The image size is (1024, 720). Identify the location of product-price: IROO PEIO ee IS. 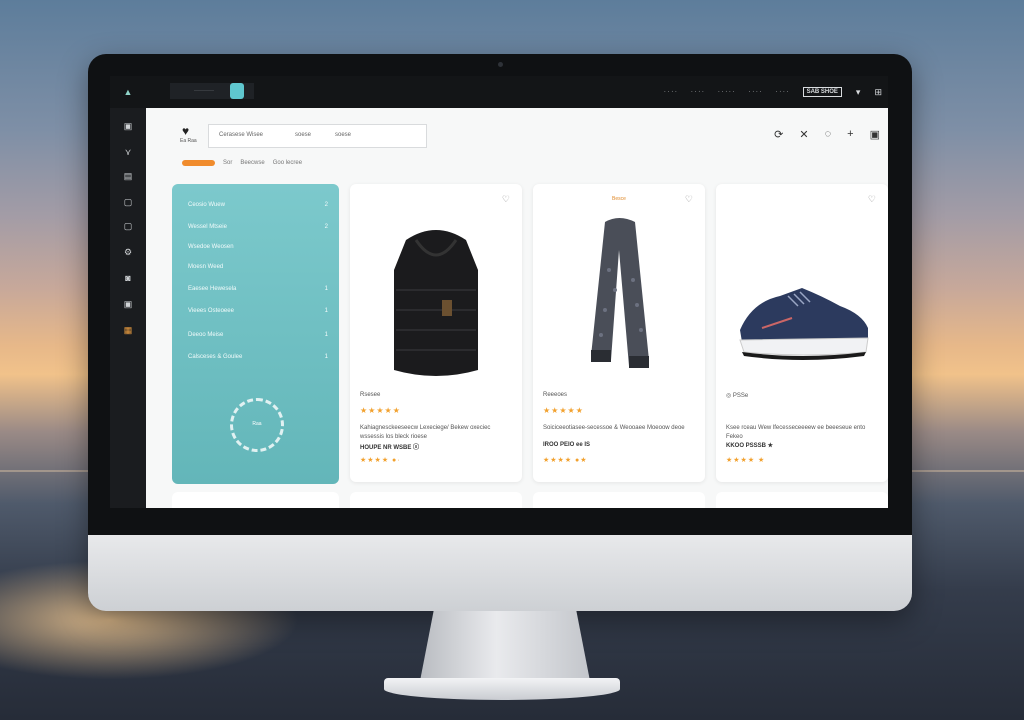
(567, 445).